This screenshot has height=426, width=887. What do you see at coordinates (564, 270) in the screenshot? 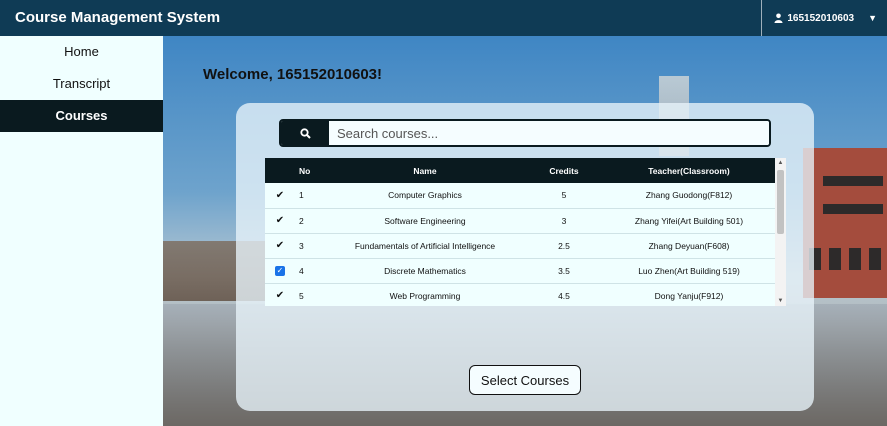
I see `cell-credits: 3.5` at bounding box center [564, 270].